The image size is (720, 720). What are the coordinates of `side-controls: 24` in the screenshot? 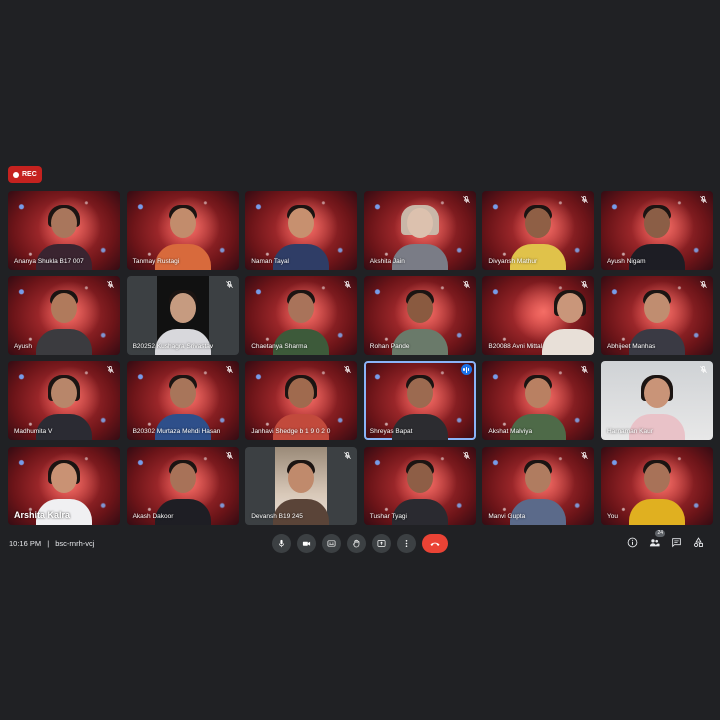 It's located at (665, 539).